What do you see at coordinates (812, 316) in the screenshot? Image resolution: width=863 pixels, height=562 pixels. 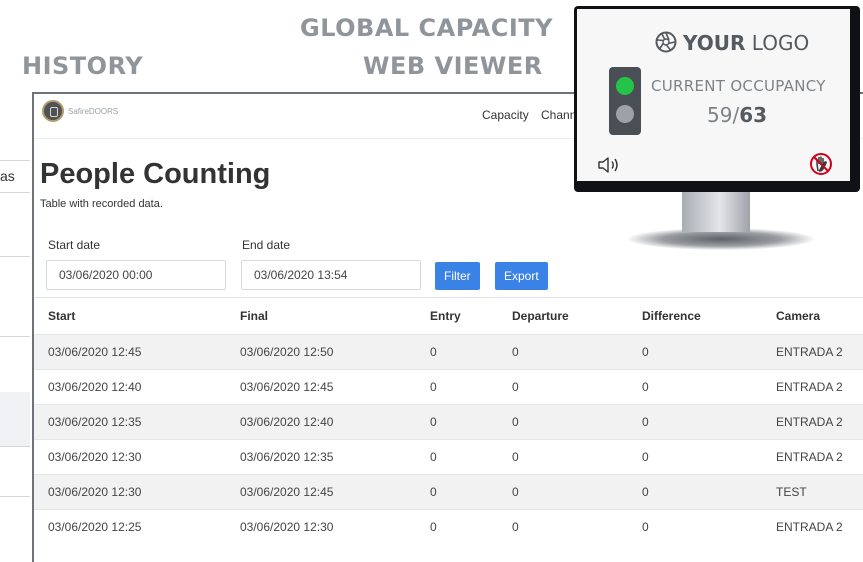 I see `column-header-camera: Camera` at bounding box center [812, 316].